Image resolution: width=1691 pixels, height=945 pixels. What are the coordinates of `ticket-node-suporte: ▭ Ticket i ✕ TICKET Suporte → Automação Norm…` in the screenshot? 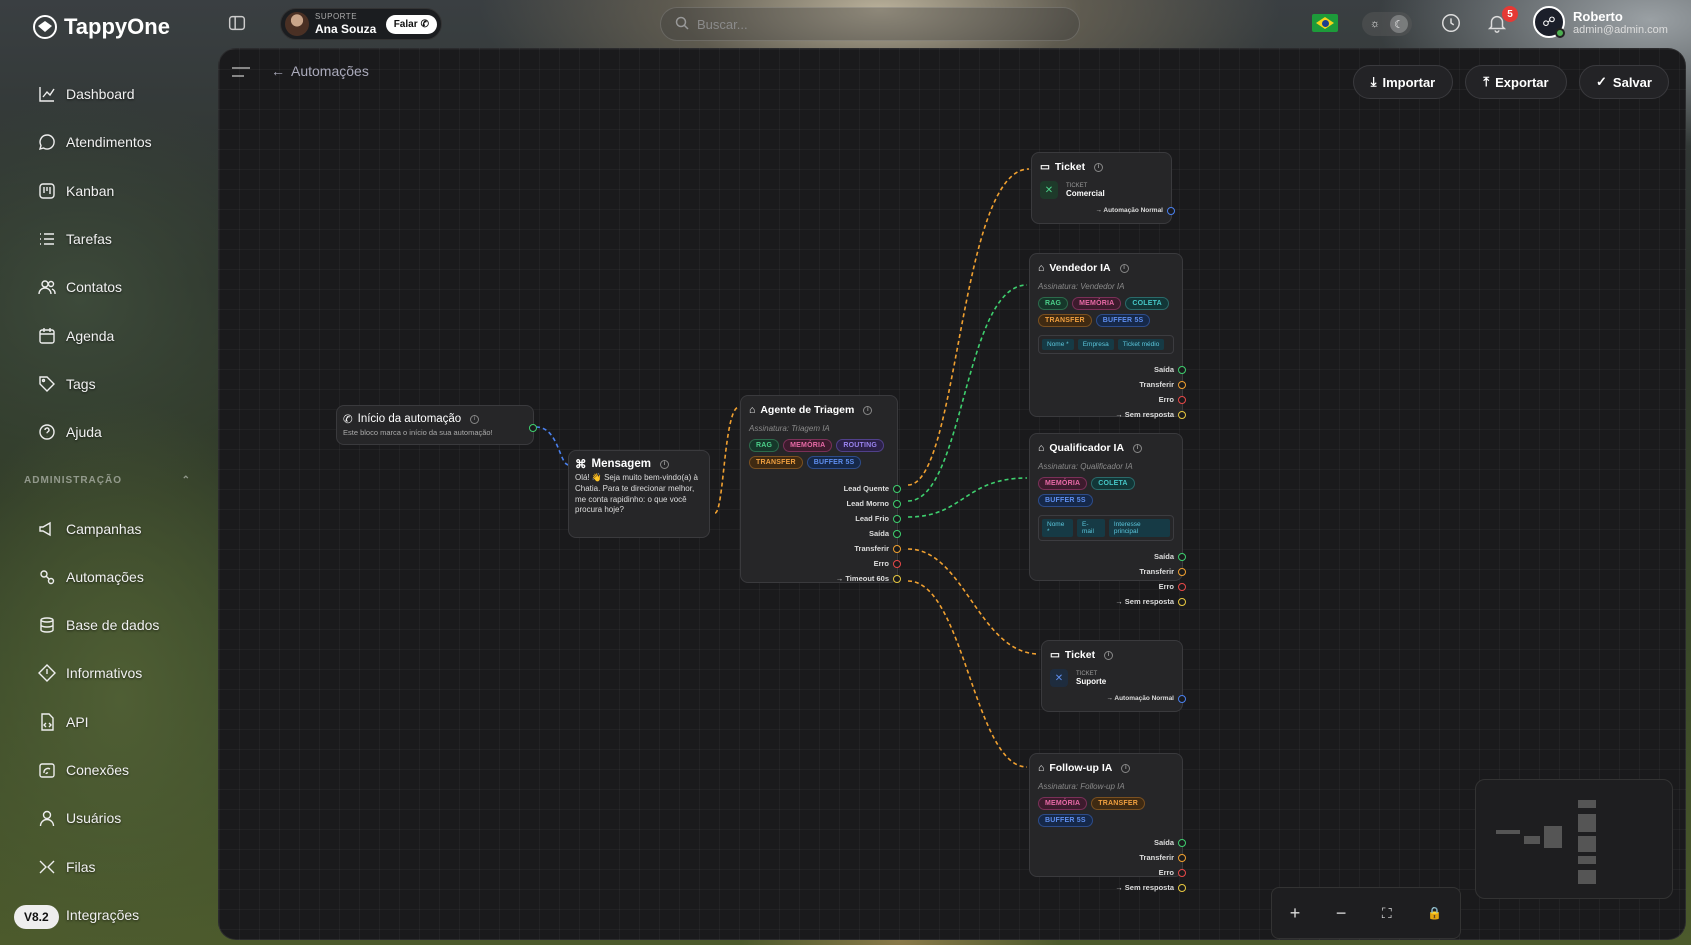 It's located at (1113, 676).